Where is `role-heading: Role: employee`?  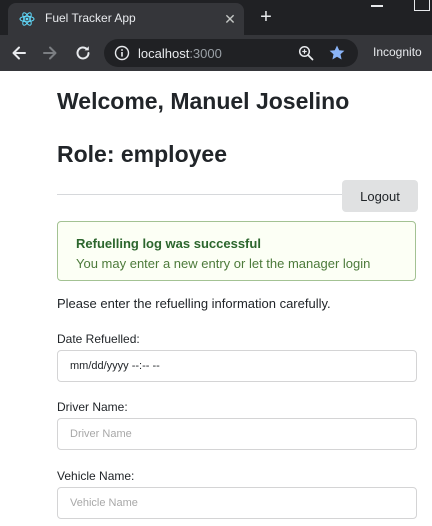 role-heading: Role: employee is located at coordinates (142, 154).